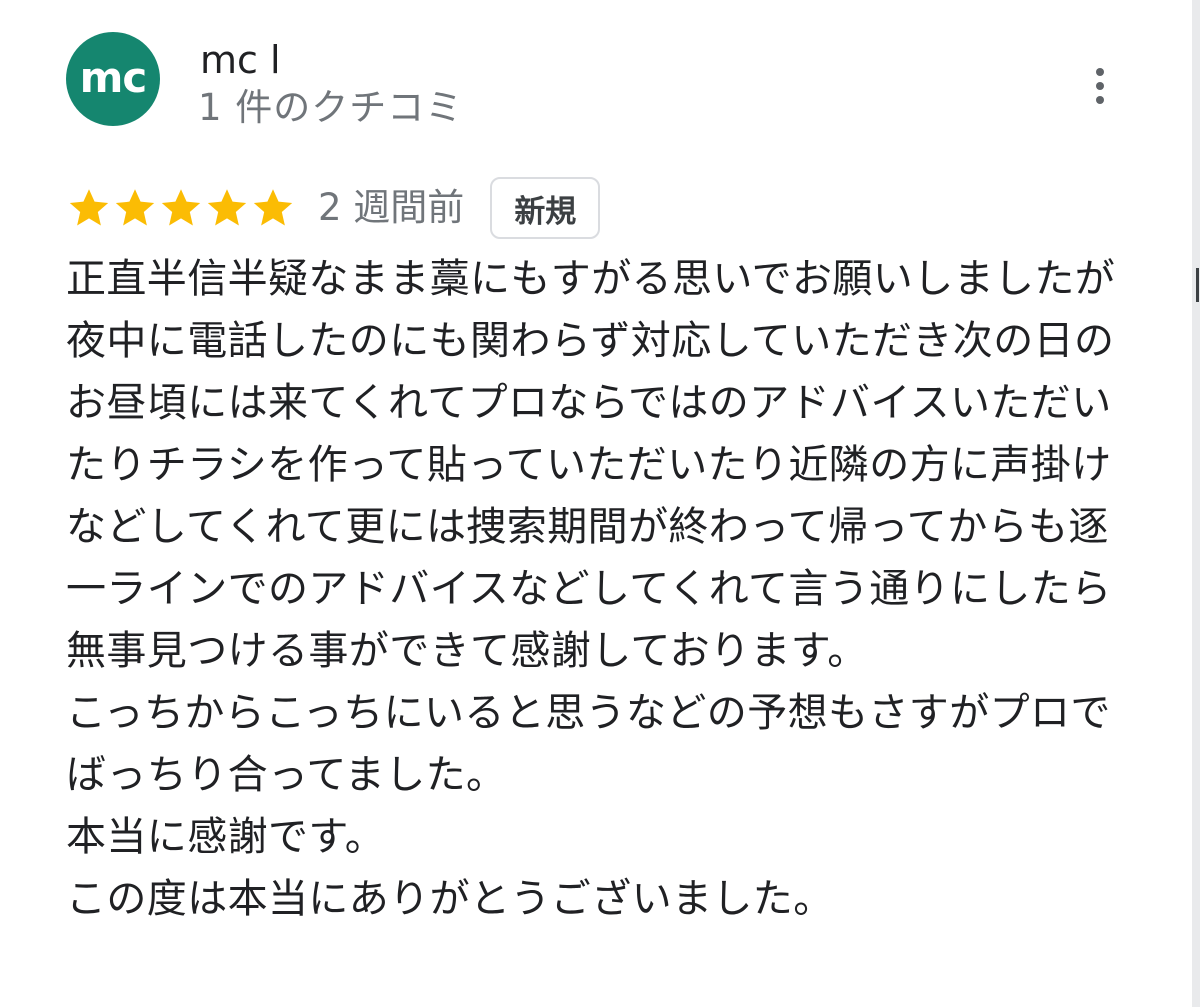 This screenshot has height=1007, width=1200. I want to click on avatar-initials: mc, so click(113, 77).